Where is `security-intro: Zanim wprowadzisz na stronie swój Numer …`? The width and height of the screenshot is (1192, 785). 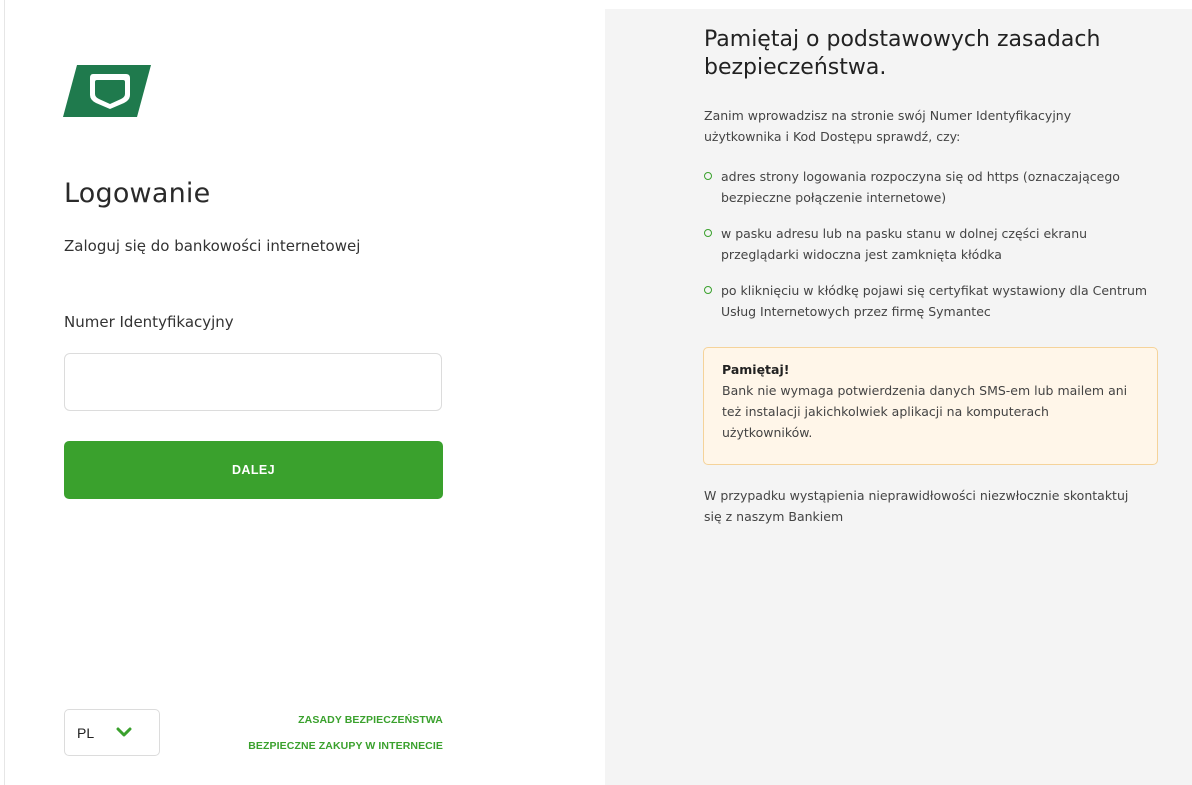
security-intro: Zanim wprowadzisz na stronie swój Numer … is located at coordinates (888, 126).